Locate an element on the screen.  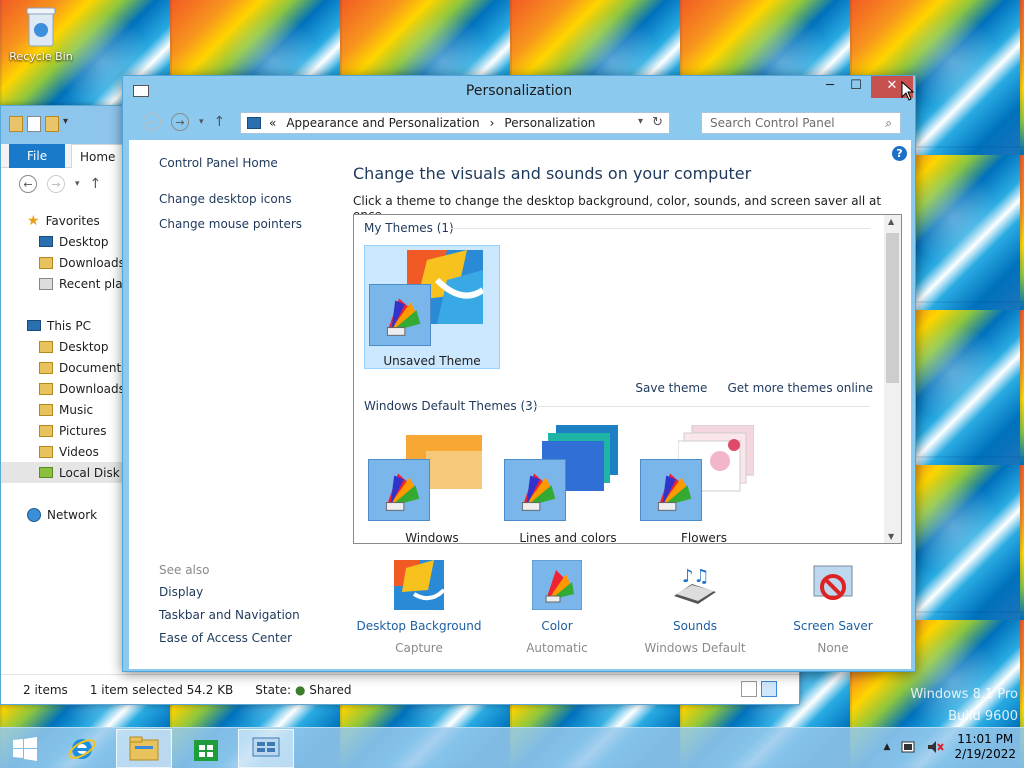
desktop-background-icon is located at coordinates (420, 585).